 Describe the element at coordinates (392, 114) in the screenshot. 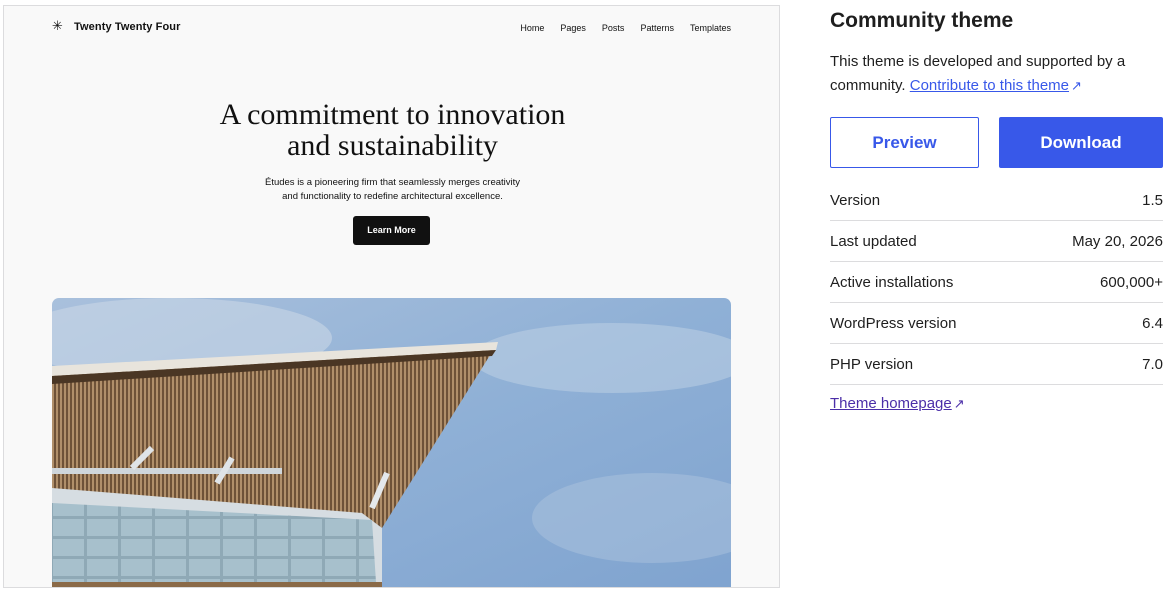

I see `hero-heading-line: A commitment to innovation` at that location.